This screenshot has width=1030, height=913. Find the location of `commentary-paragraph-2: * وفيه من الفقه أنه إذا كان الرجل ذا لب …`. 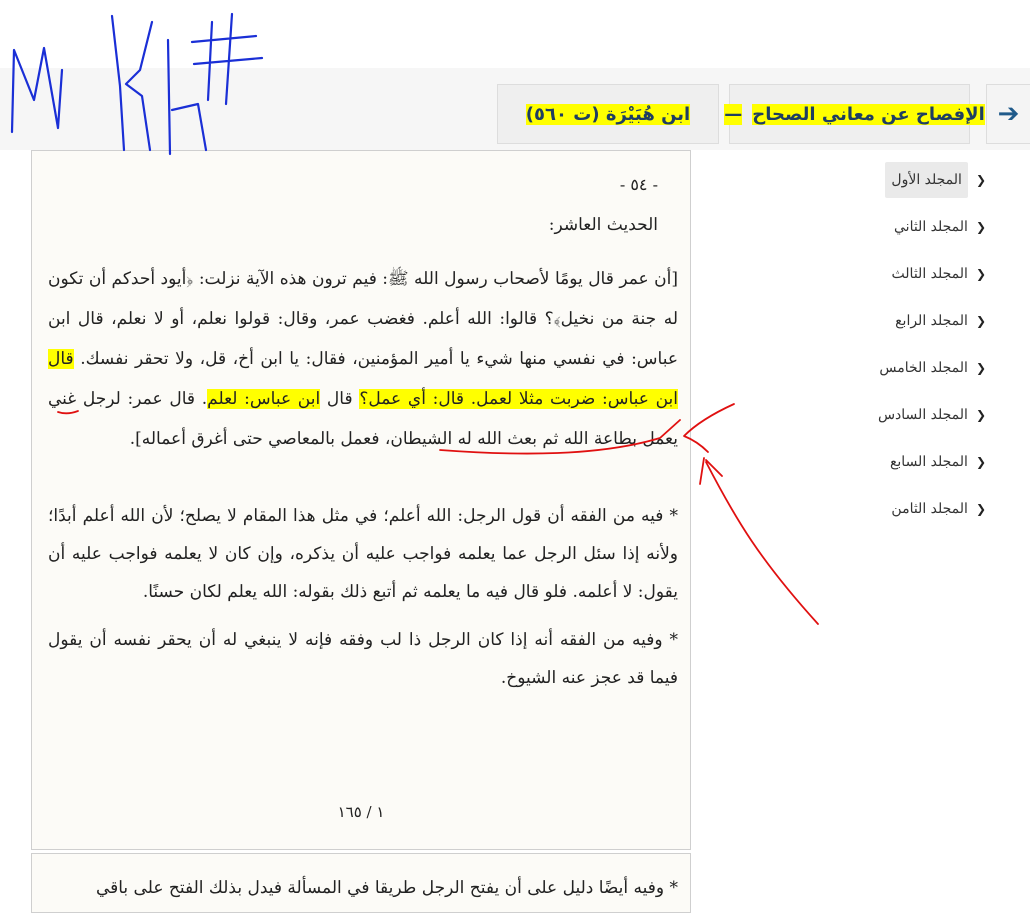

commentary-paragraph-2: * وفيه من الفقه أنه إذا كان الرجل ذا لب … is located at coordinates (363, 659).